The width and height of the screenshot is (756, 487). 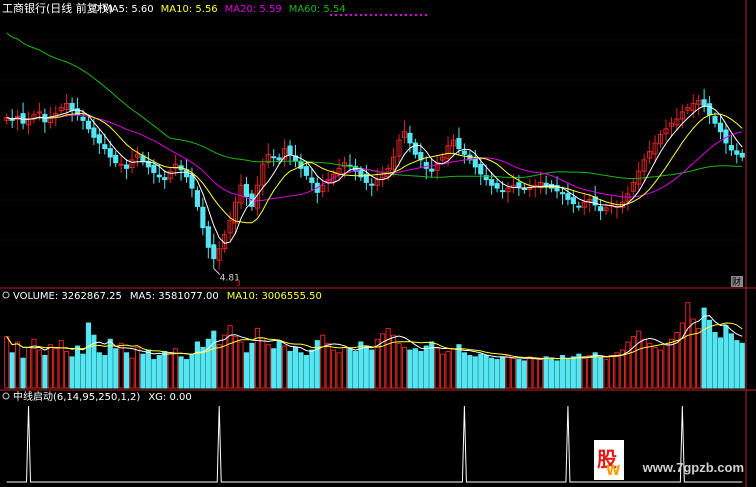 I want to click on indicator-legend-item-1: XG: 0.00, so click(x=169, y=397).